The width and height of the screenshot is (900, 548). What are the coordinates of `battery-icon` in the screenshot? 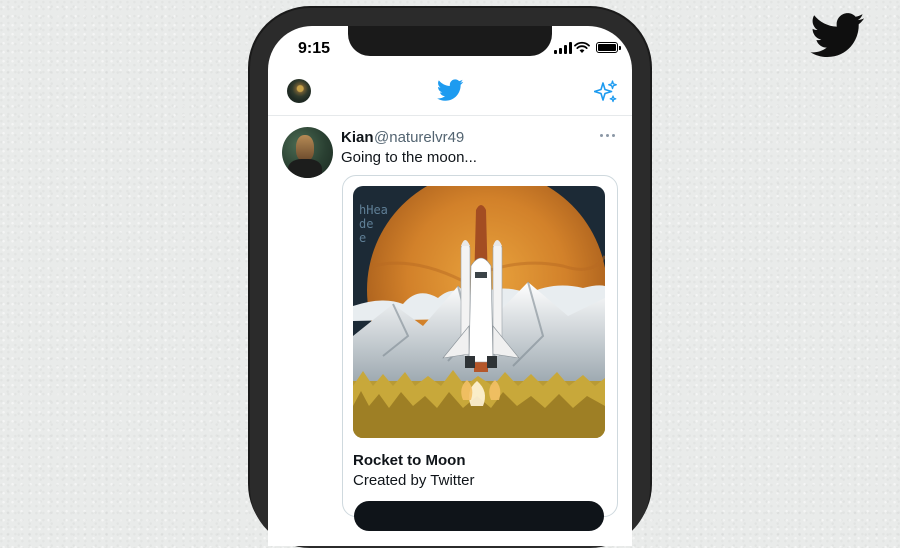 It's located at (608, 47).